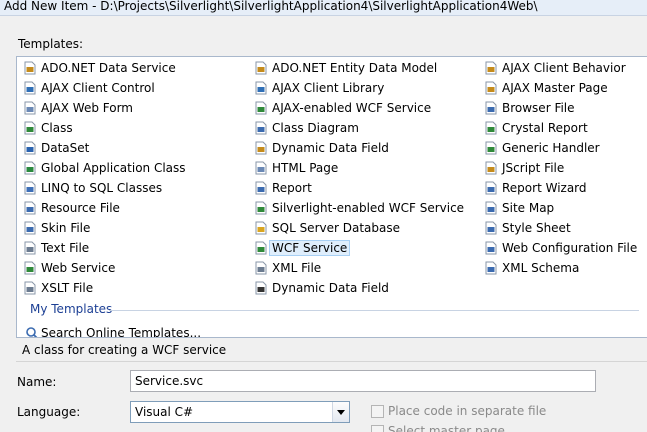  I want to click on template-item-label: AJAX Master Page, so click(555, 88).